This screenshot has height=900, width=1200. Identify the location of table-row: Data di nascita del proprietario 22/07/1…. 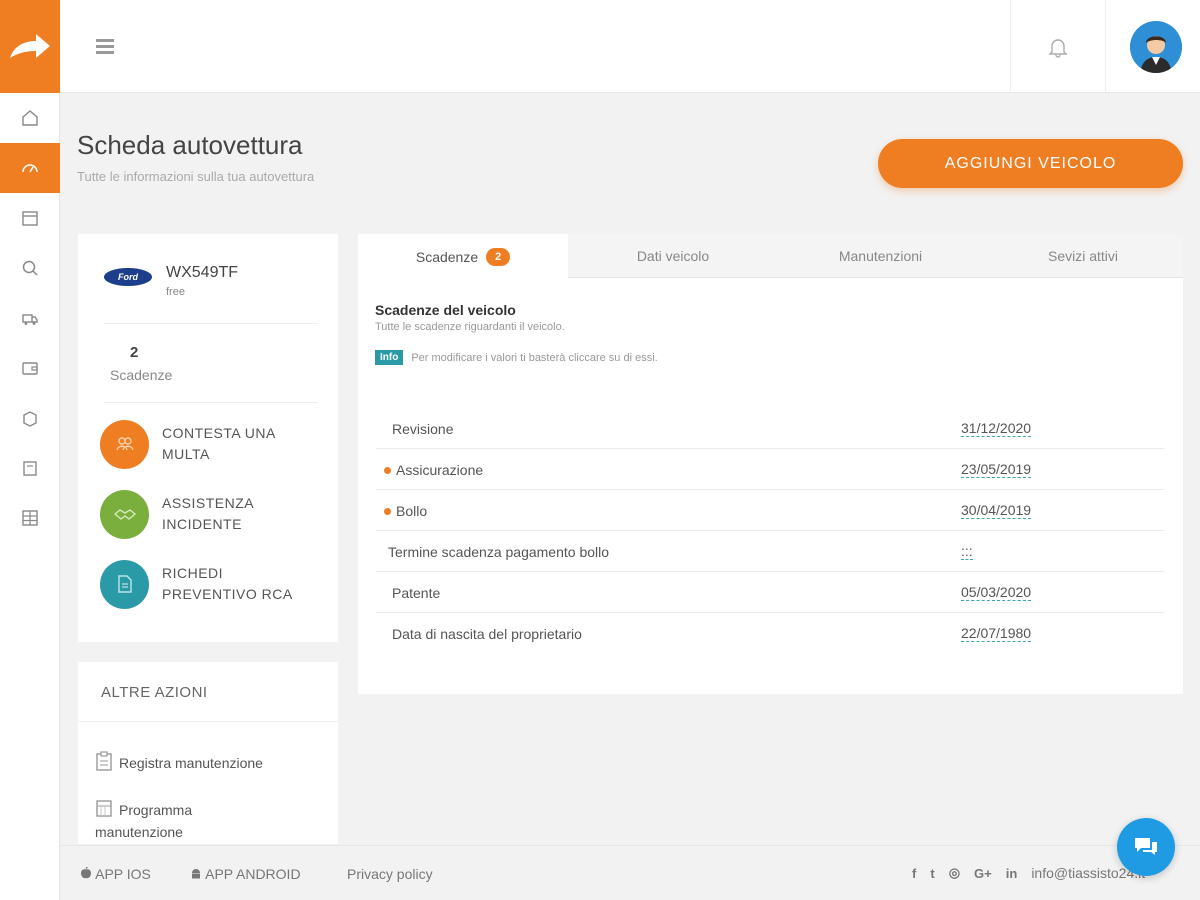
(770, 633).